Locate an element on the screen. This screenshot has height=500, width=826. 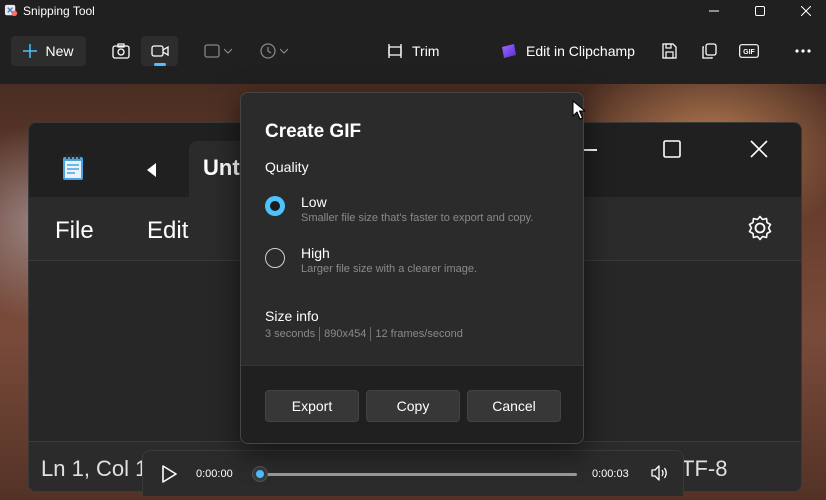
duration-value: 3 seconds is located at coordinates (290, 334).